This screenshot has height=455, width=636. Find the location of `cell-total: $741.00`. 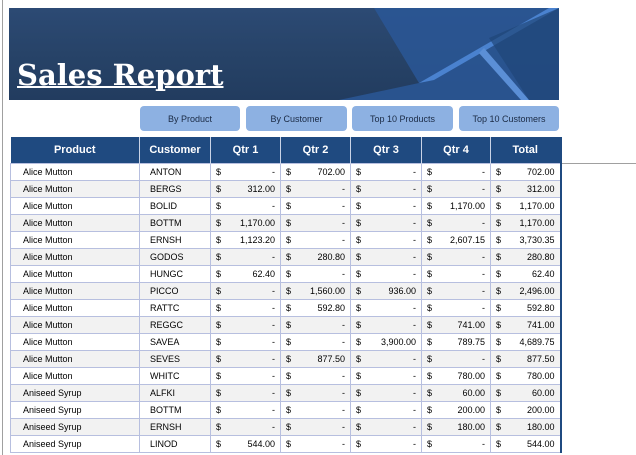

cell-total: $741.00 is located at coordinates (525, 325).